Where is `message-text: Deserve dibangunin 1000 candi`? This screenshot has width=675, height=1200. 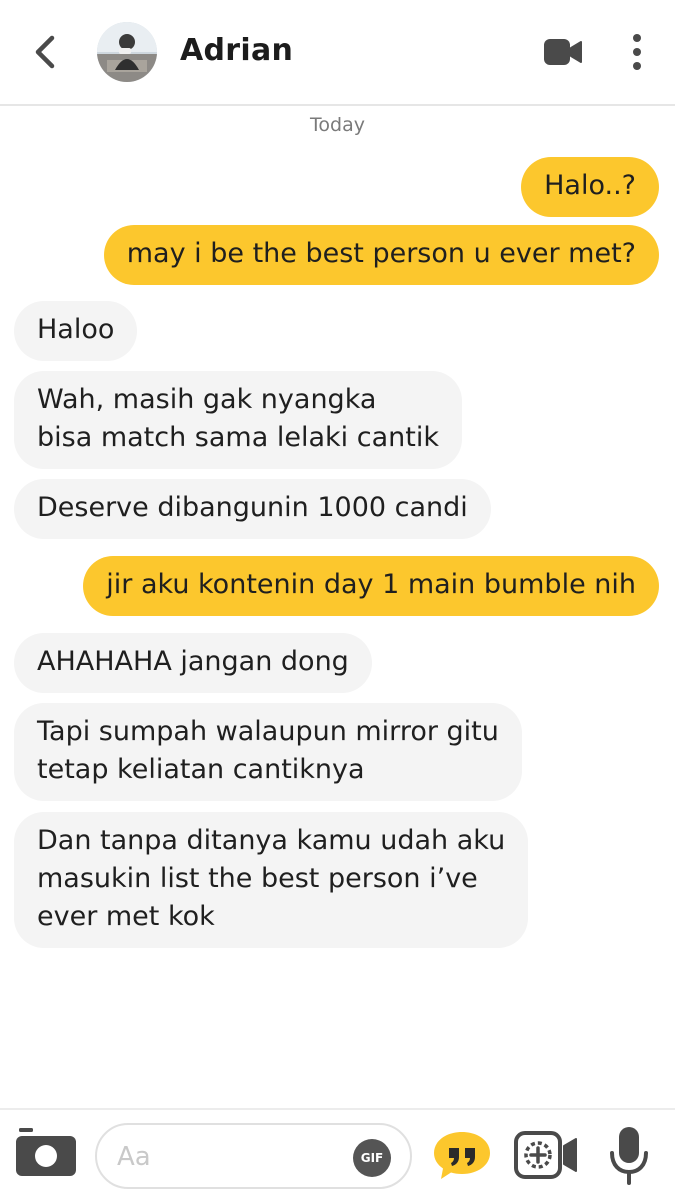
message-text: Deserve dibangunin 1000 candi is located at coordinates (252, 507).